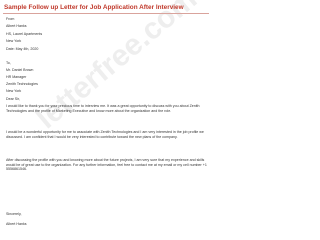 The image size is (320, 240). Describe the element at coordinates (16, 77) in the screenshot. I see `recipient-title: HR Manager` at that location.